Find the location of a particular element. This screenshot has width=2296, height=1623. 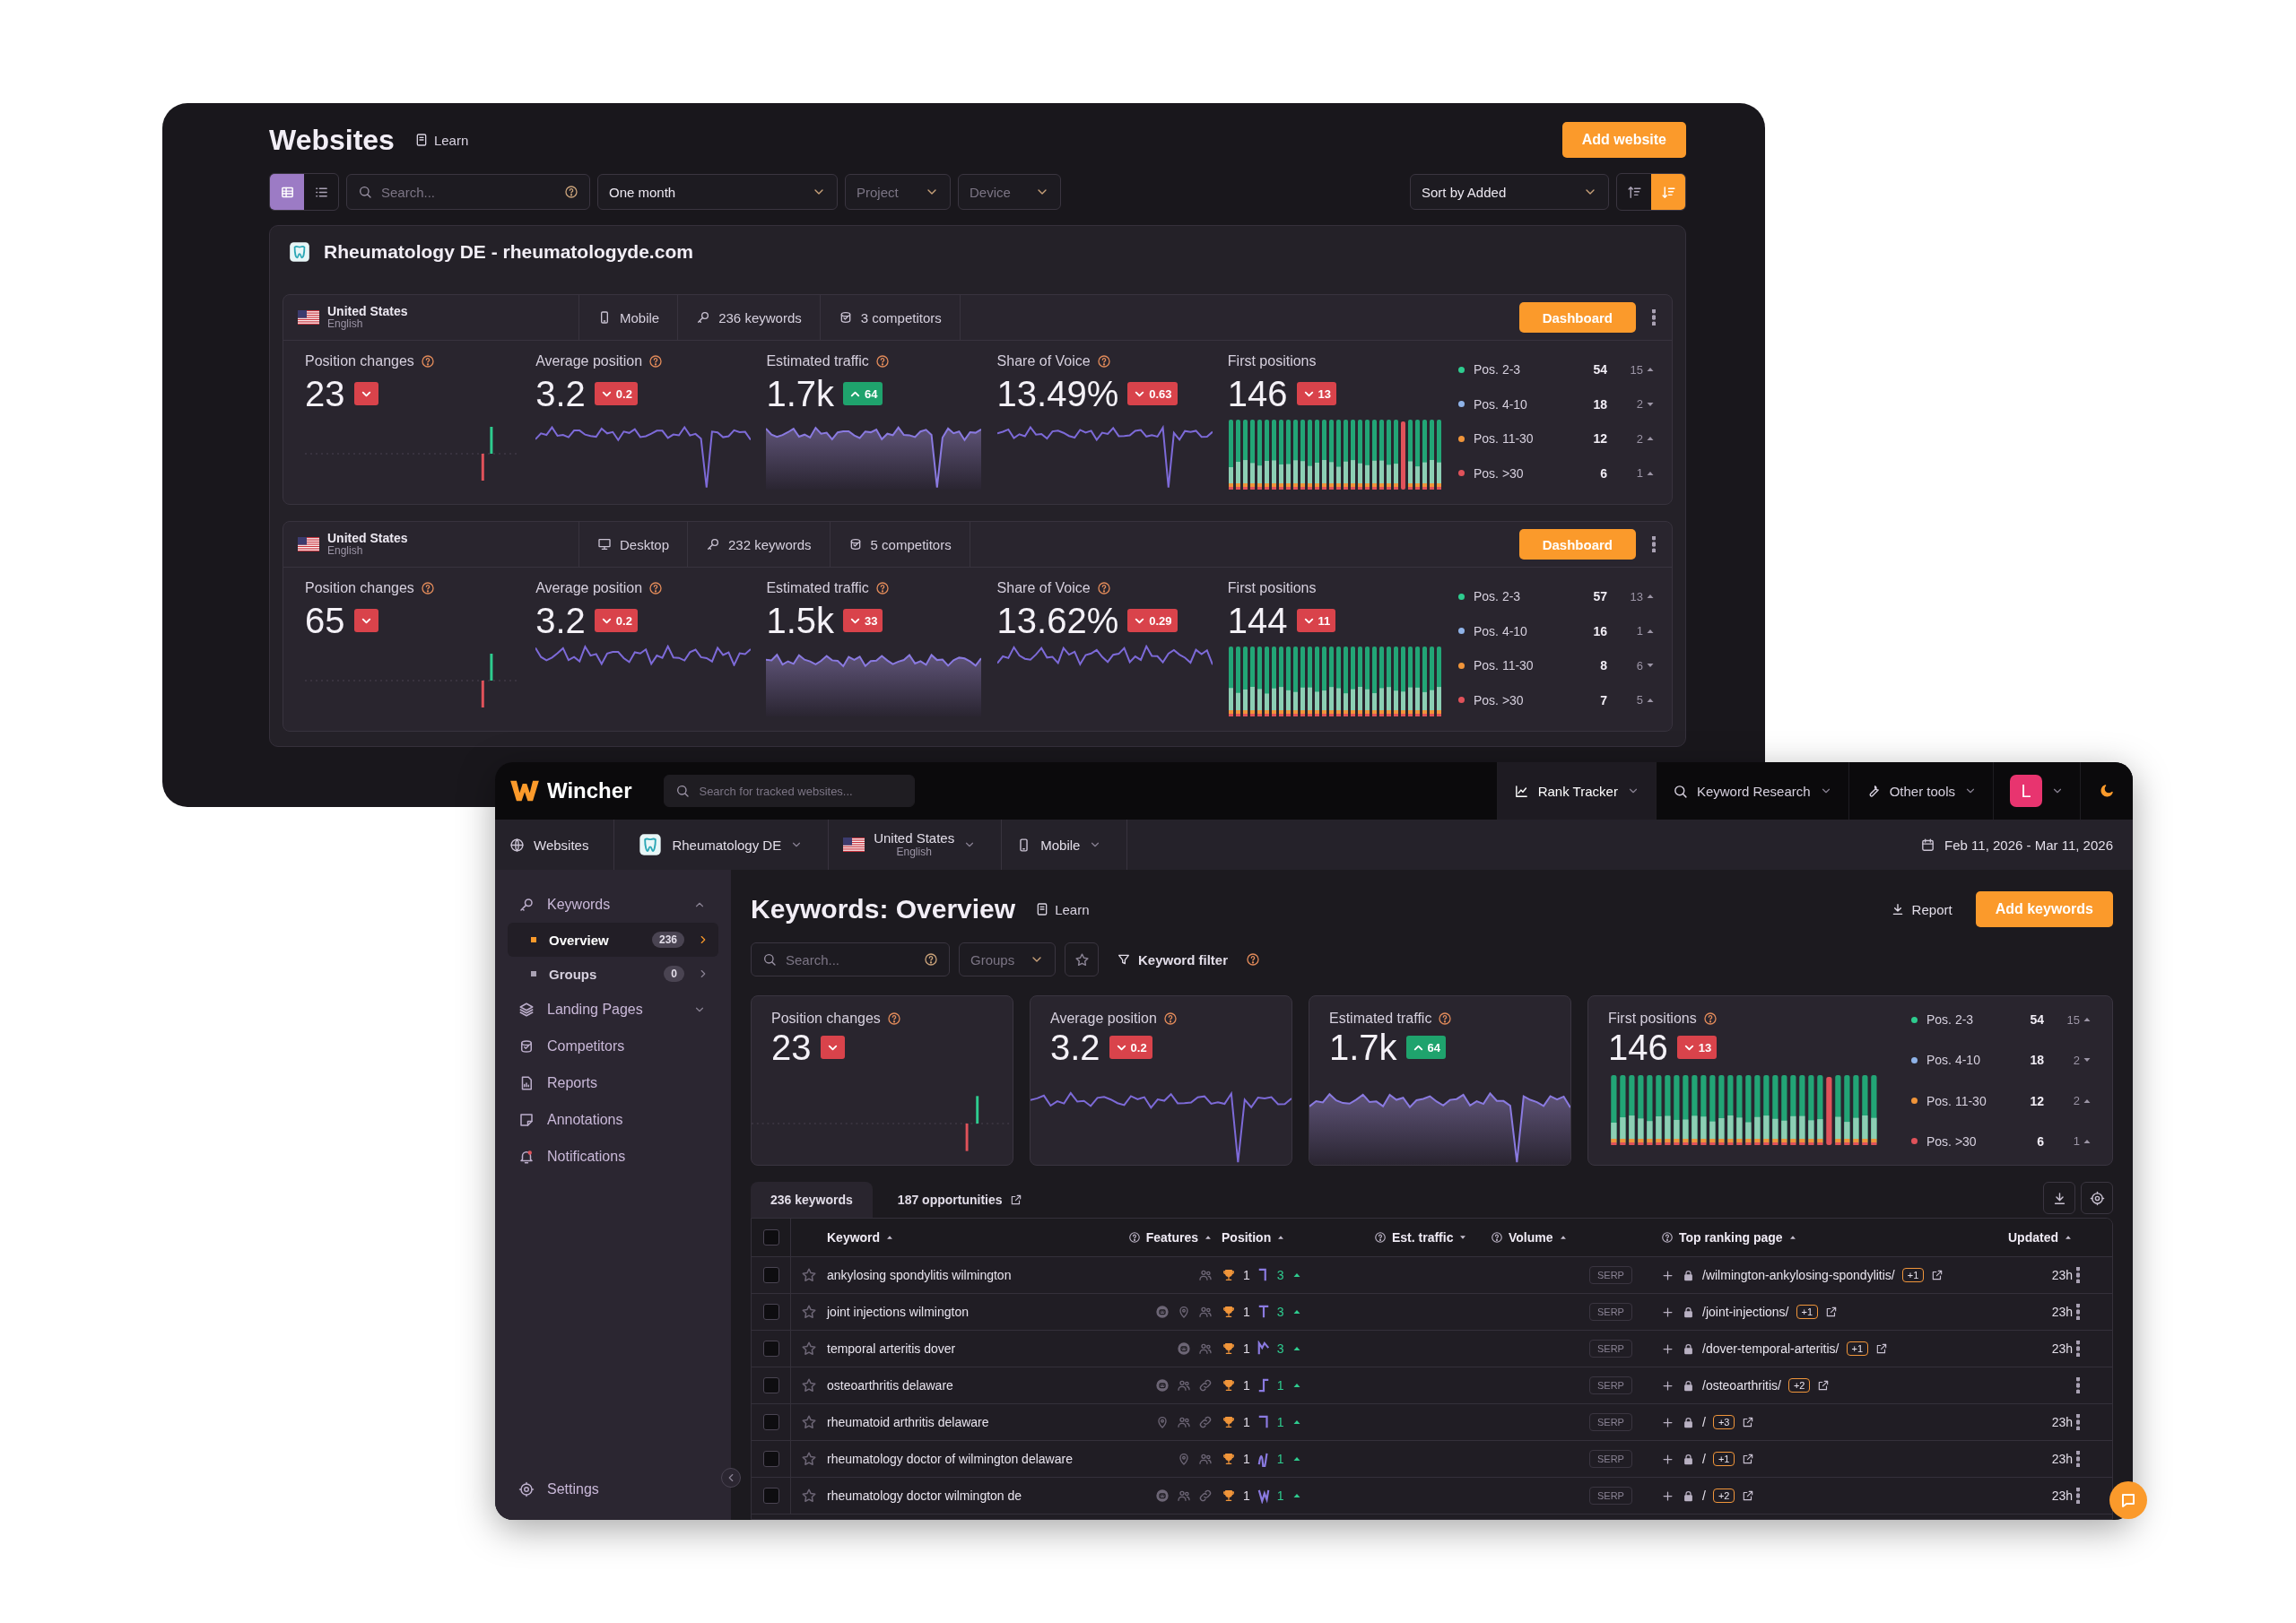

table-settings-button is located at coordinates (2097, 1198).